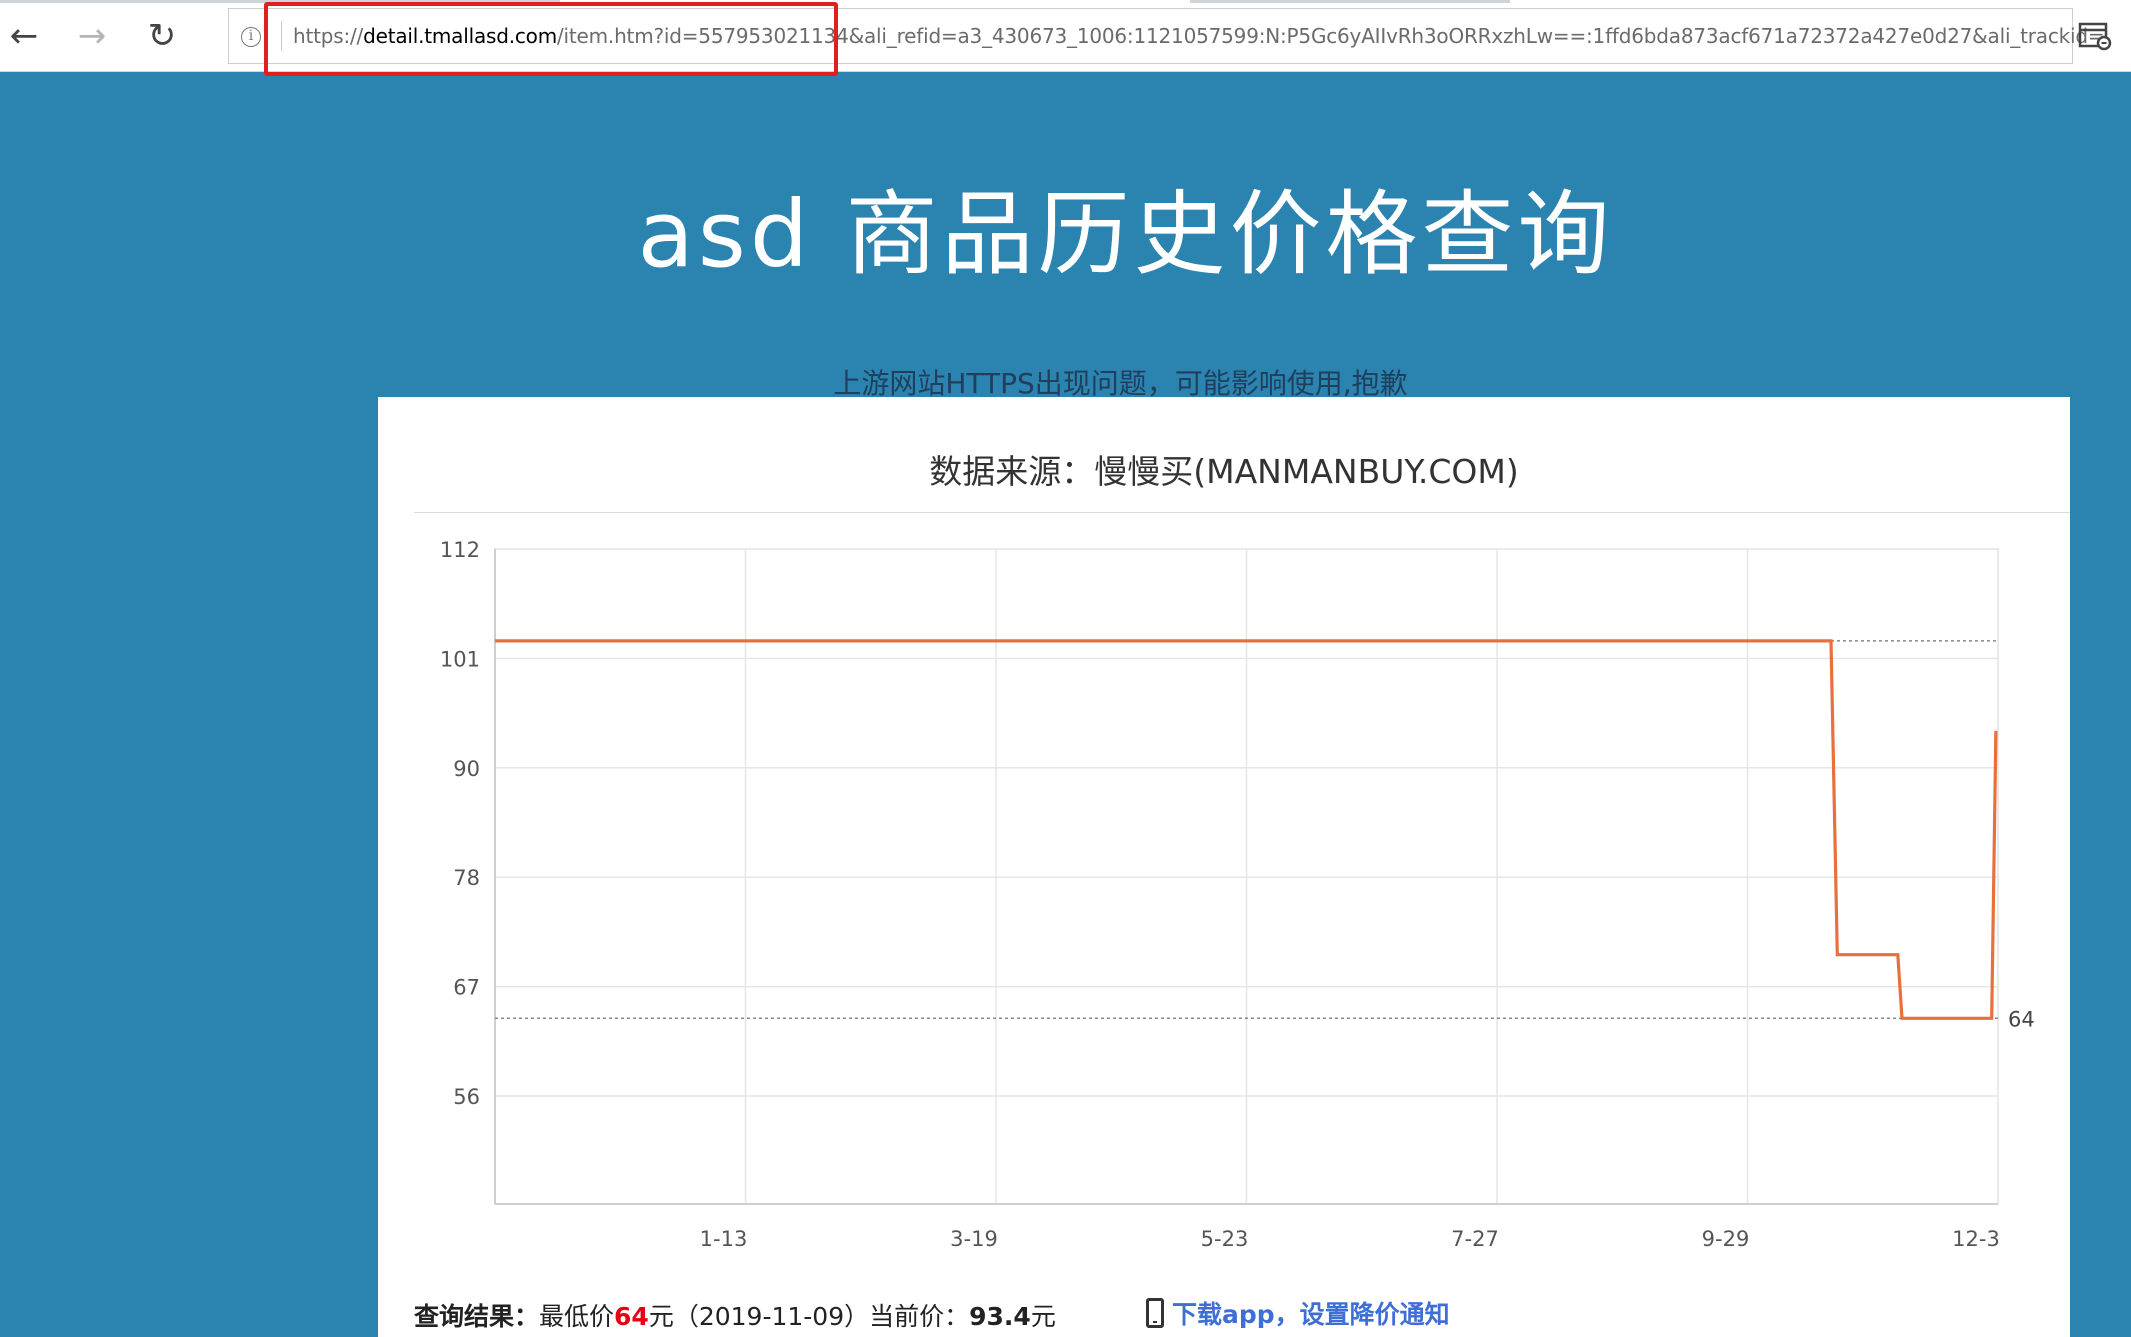  I want to click on refresh-icon: ↻, so click(162, 36).